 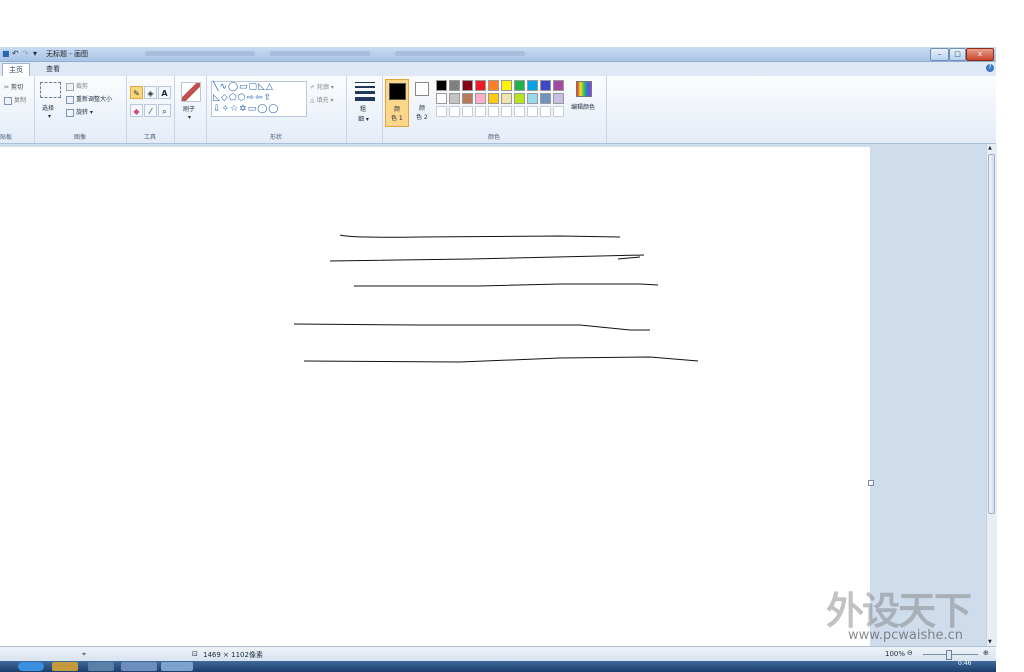 What do you see at coordinates (895, 654) in the screenshot?
I see `zoom-level: 100%` at bounding box center [895, 654].